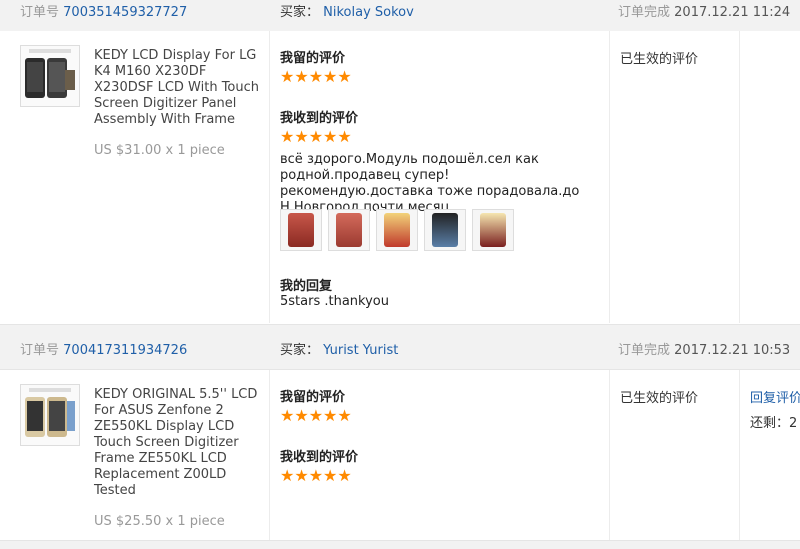 The height and width of the screenshot is (549, 800). I want to click on order-completed-time: 2017.12.21 11:24, so click(732, 12).